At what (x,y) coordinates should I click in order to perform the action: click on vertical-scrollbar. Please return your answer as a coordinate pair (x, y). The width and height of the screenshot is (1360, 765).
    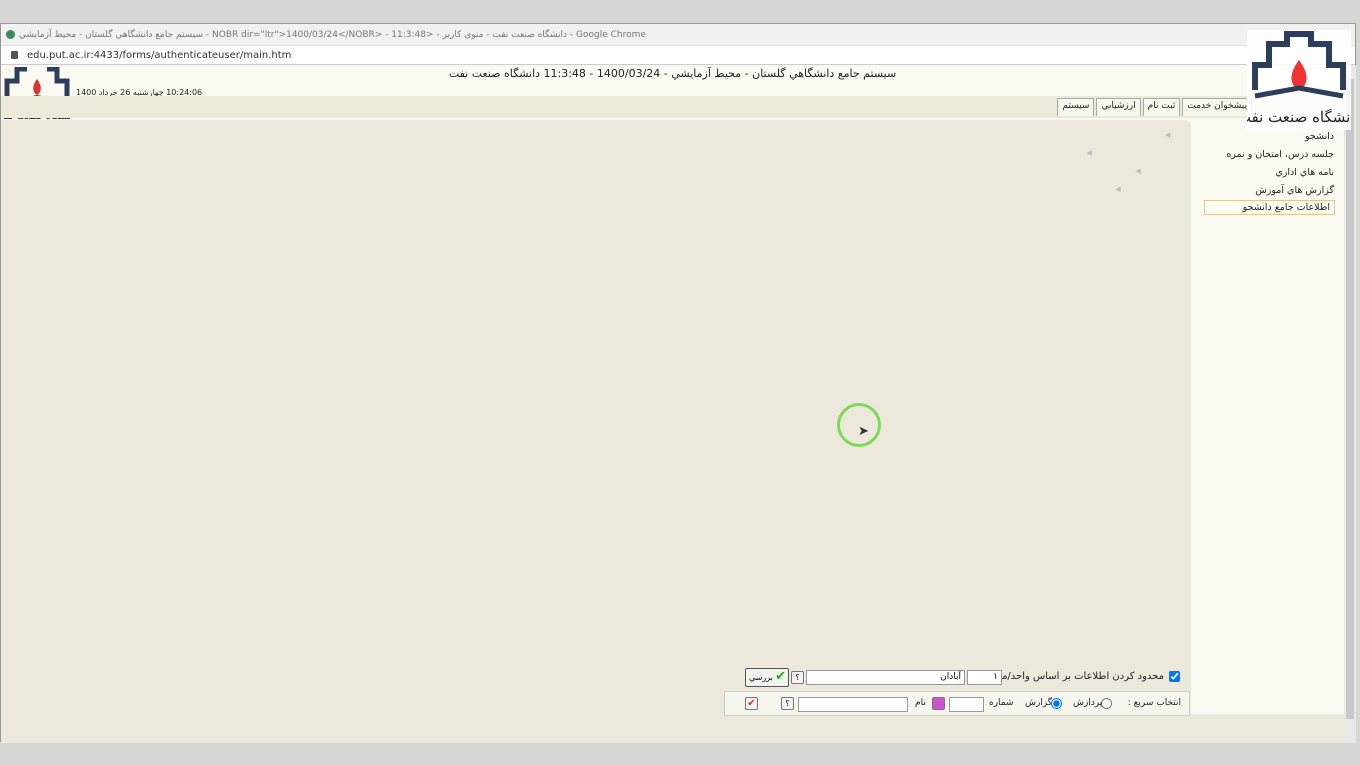
    Looking at the image, I should click on (1350, 404).